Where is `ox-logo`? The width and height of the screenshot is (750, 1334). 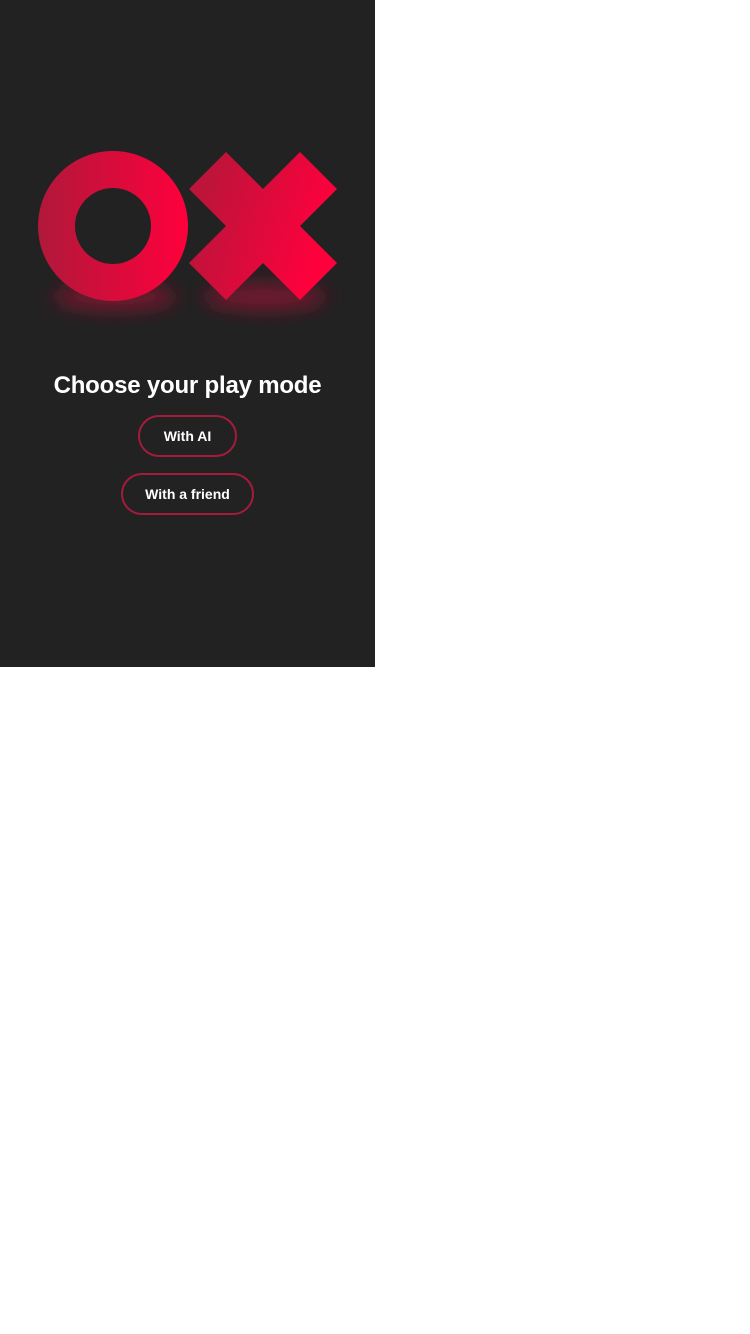 ox-logo is located at coordinates (187, 231).